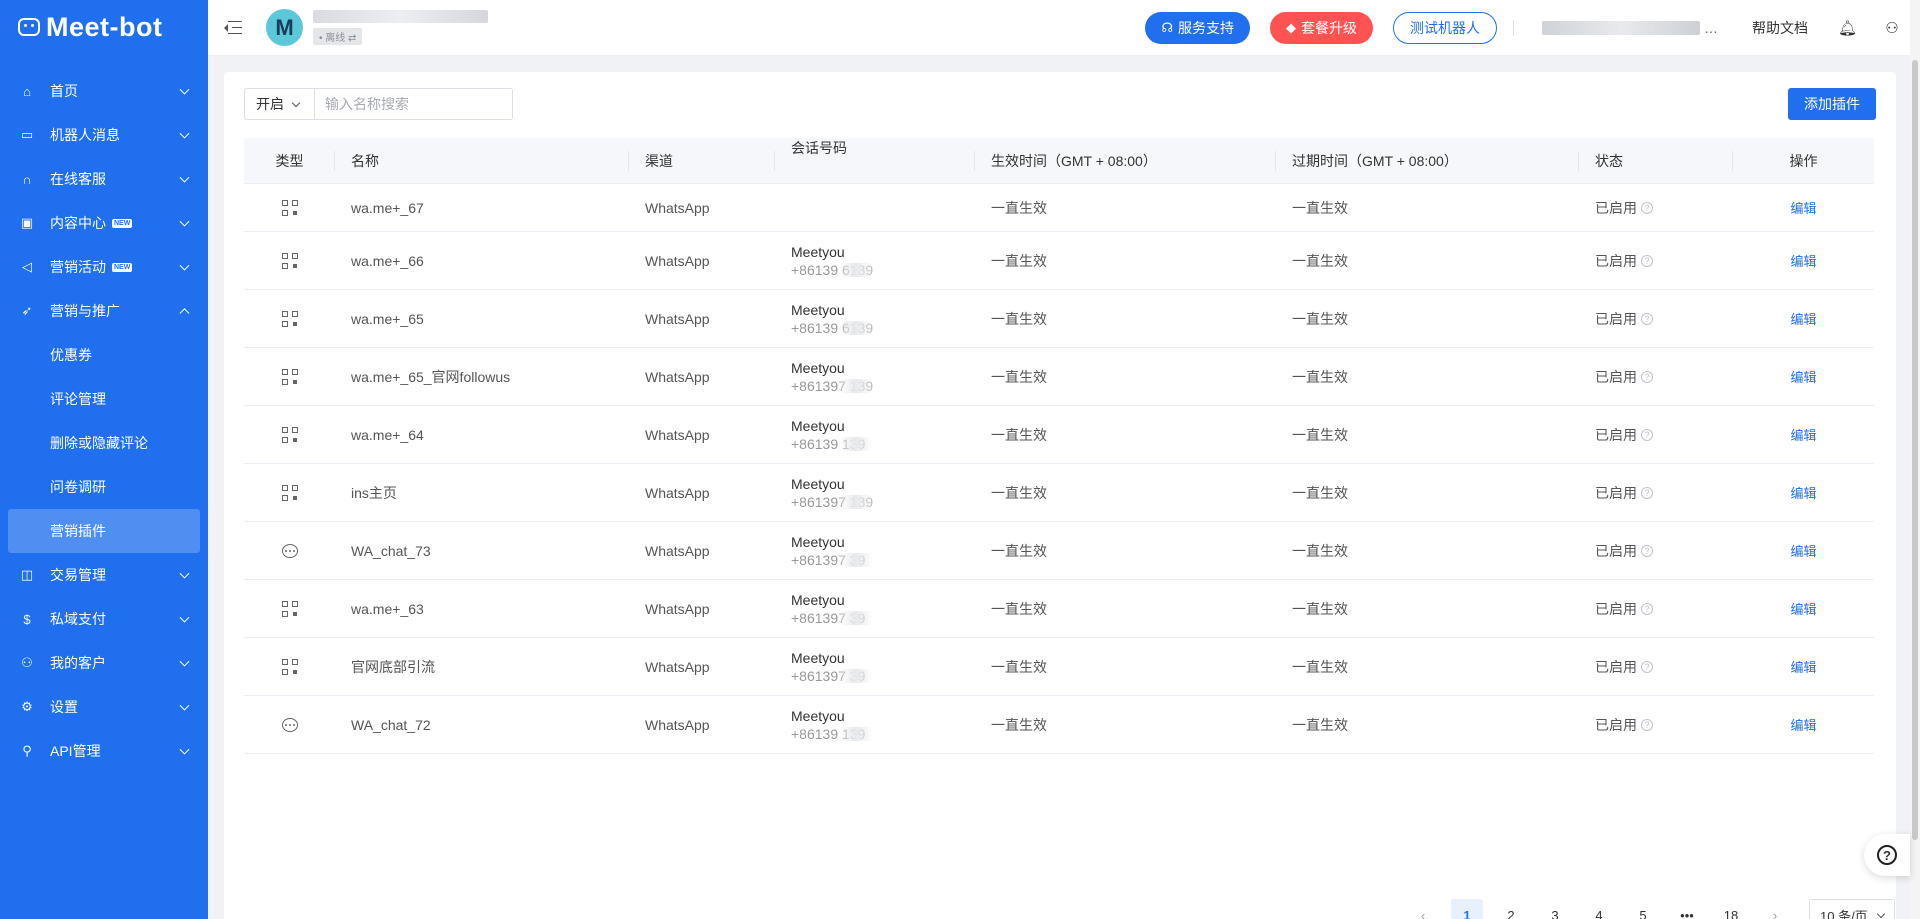 The width and height of the screenshot is (1920, 919). Describe the element at coordinates (1423, 909) in the screenshot. I see `prev-page-button: ‹` at that location.